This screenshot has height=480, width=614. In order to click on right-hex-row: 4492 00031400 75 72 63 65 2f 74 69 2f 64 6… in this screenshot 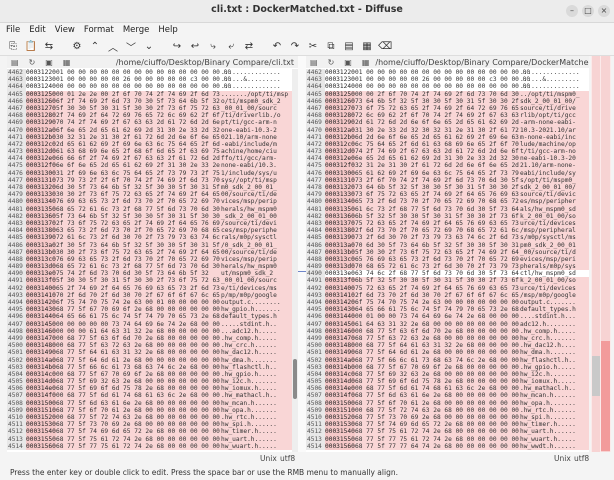, I will do `click(447, 288)`.